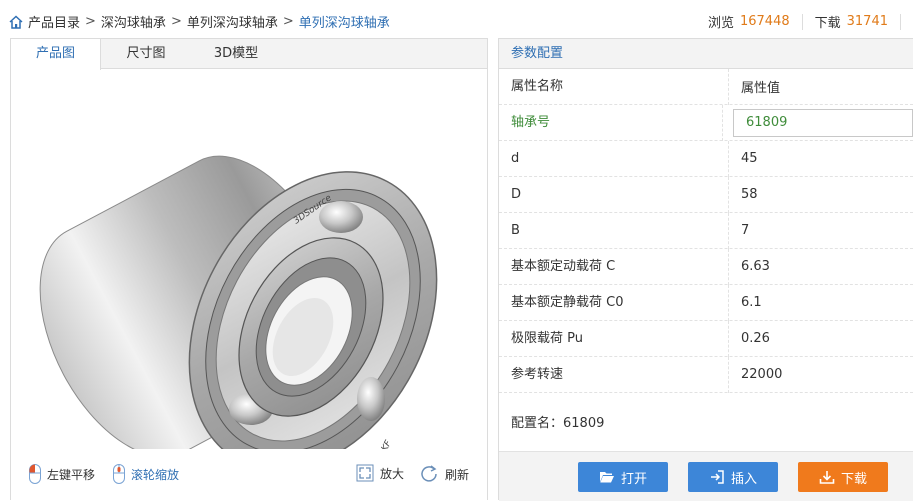 This screenshot has width=913, height=501. Describe the element at coordinates (606, 477) in the screenshot. I see `folder-open-icon` at that location.